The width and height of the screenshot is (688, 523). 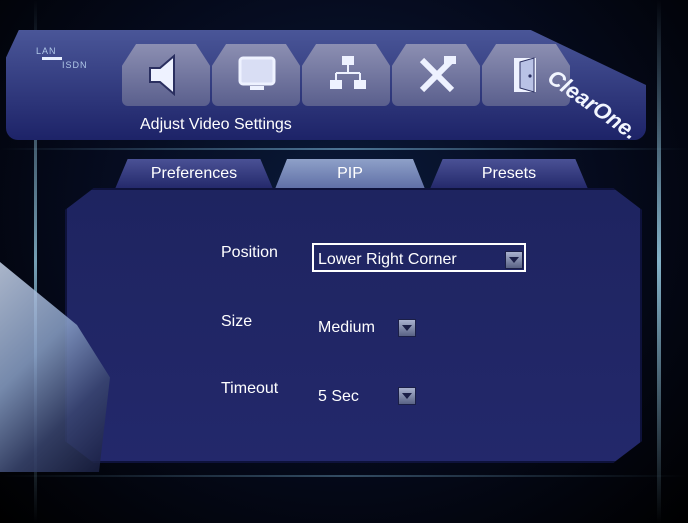 I want to click on size-label: Size, so click(x=237, y=321).